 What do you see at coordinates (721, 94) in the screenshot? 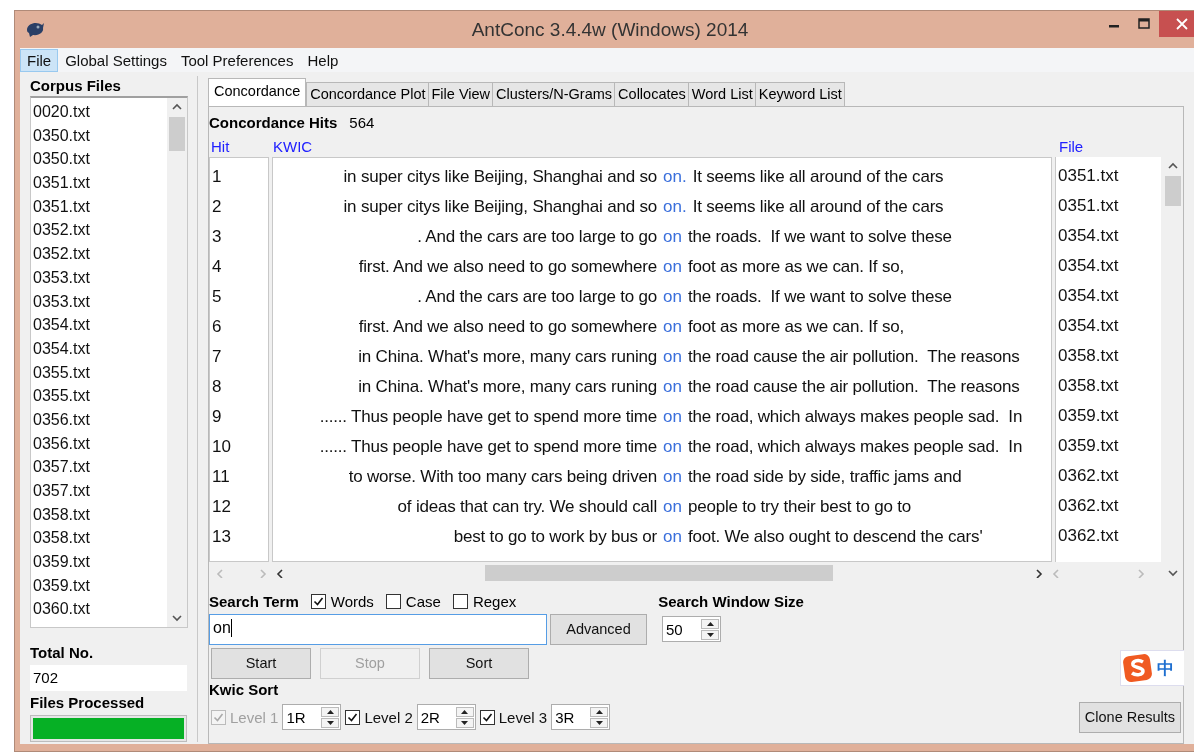
I see `tab: Word List` at bounding box center [721, 94].